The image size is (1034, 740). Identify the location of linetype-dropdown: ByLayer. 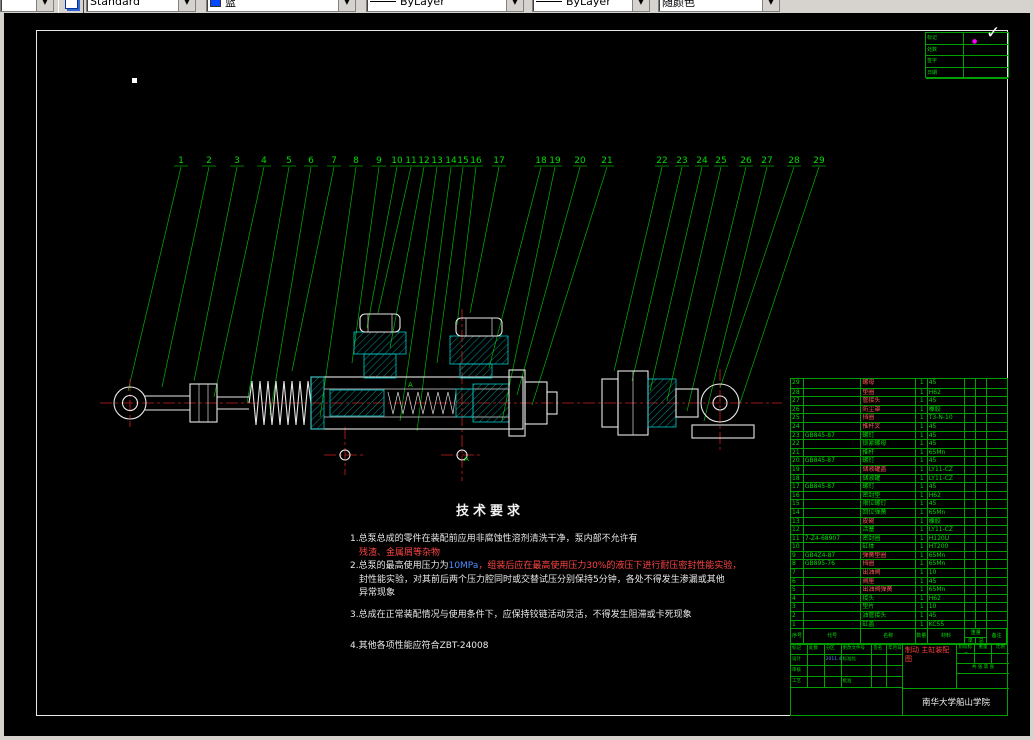
(445, 6).